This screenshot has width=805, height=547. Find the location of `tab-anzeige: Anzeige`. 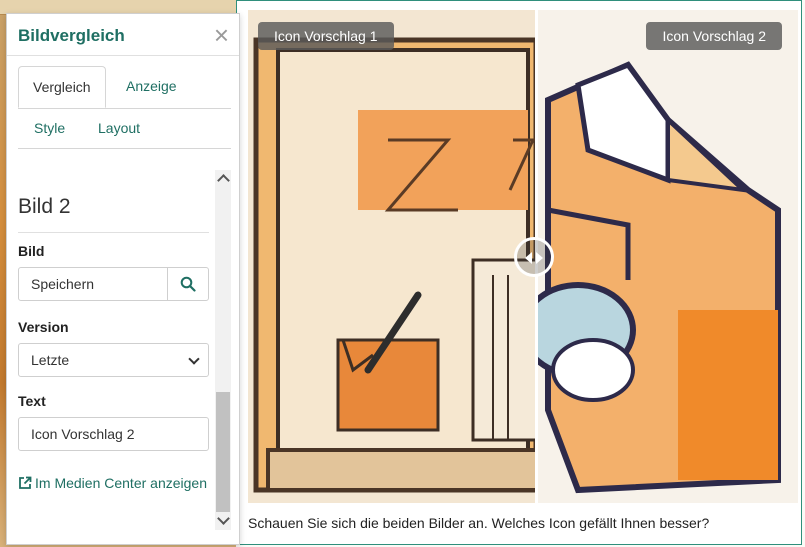

tab-anzeige: Anzeige is located at coordinates (151, 86).